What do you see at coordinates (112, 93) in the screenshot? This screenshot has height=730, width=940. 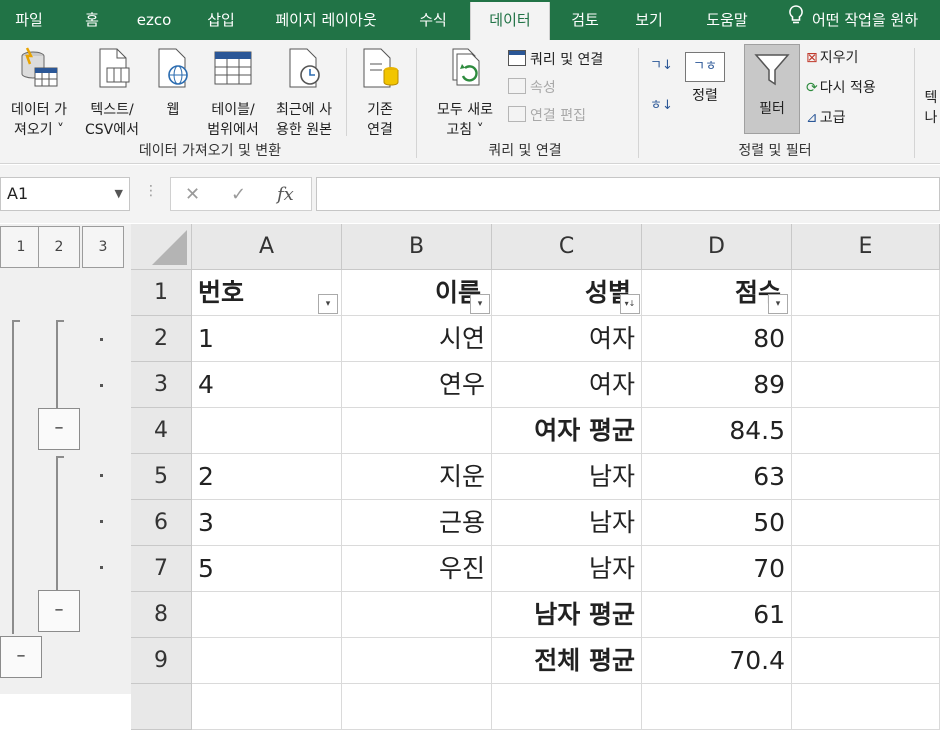 I see `from-text-csv-button: 텍스트/ CSV에서` at bounding box center [112, 93].